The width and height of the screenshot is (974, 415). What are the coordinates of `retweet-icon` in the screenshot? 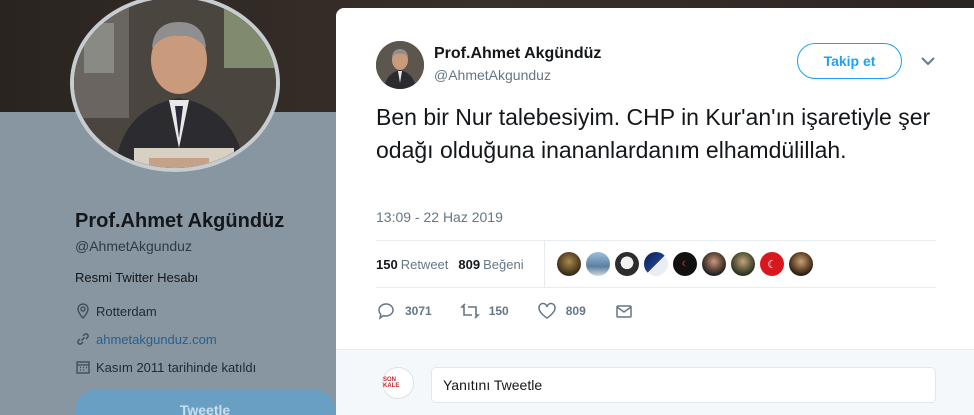 It's located at (469, 311).